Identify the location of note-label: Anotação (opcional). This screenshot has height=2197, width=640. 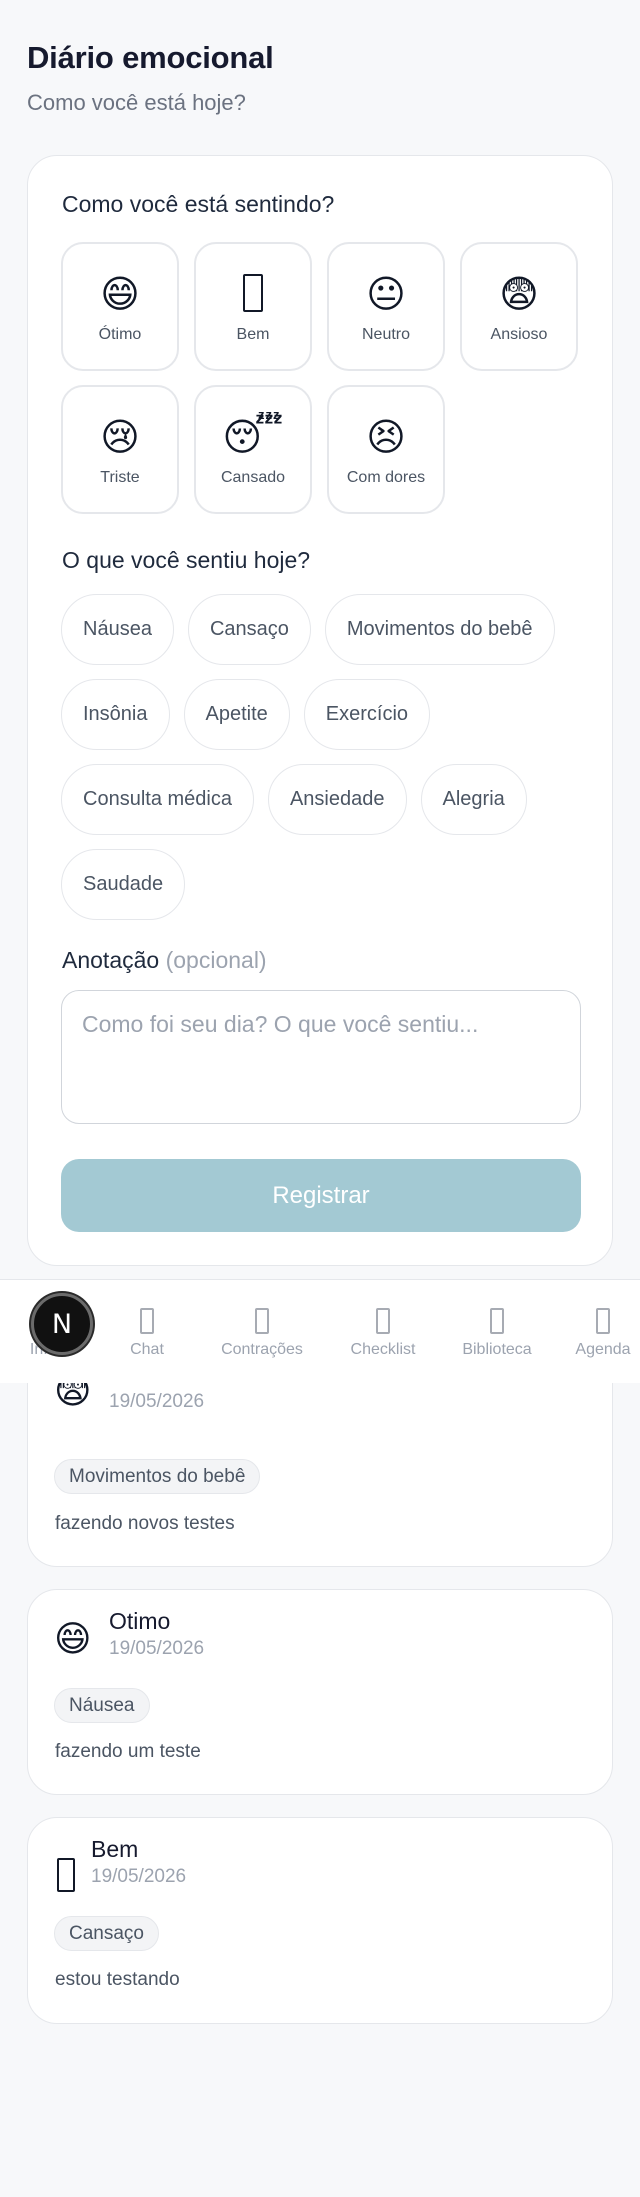
(164, 960).